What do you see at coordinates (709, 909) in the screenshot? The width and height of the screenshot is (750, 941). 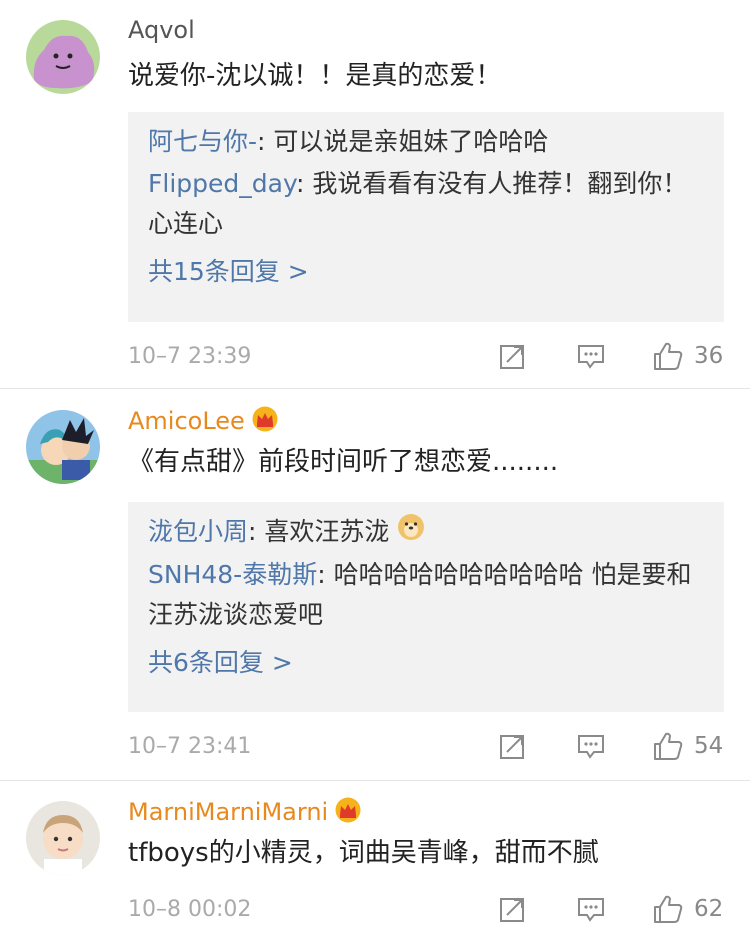 I see `like-count: 62` at bounding box center [709, 909].